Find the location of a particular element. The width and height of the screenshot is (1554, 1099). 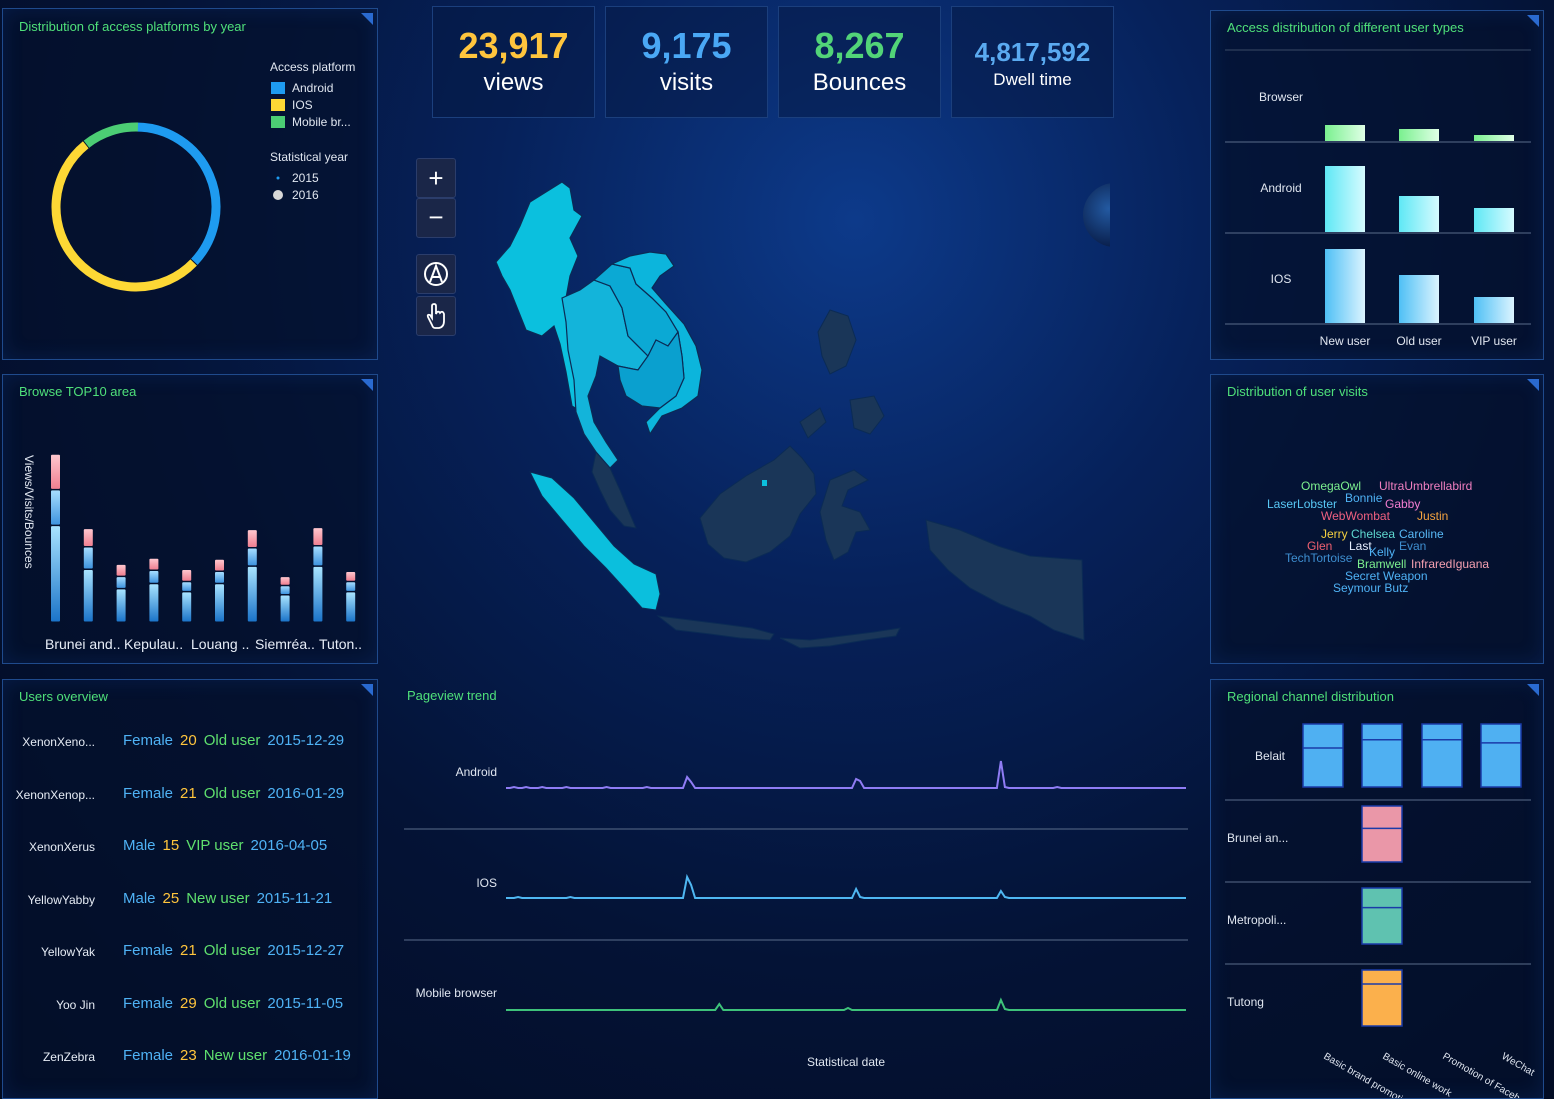

word-cloud-word: TechTortoise is located at coordinates (1318, 558).